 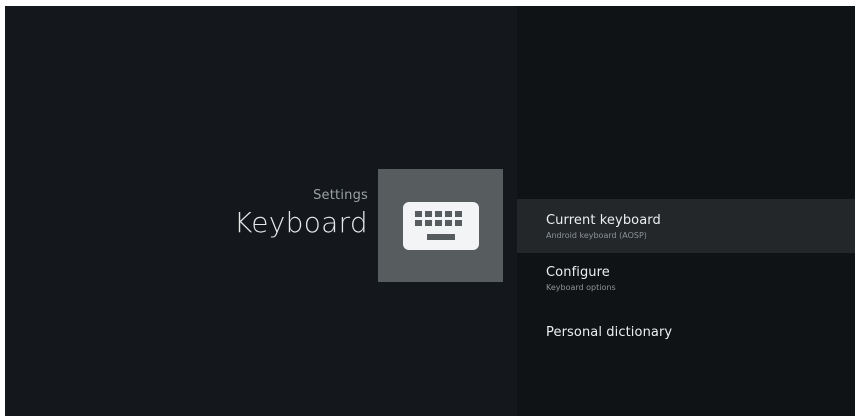 What do you see at coordinates (603, 220) in the screenshot?
I see `menu-item-title: Current keyboard` at bounding box center [603, 220].